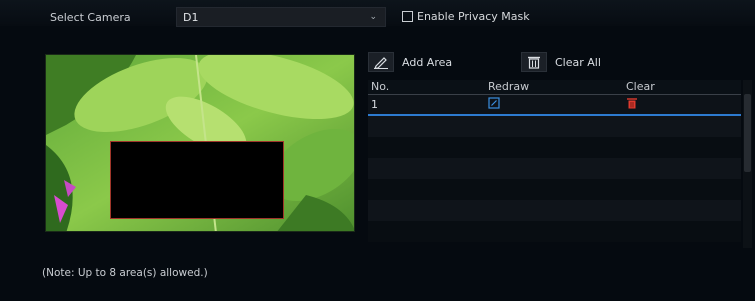 This screenshot has width=755, height=301. I want to click on redraw-icon, so click(494, 103).